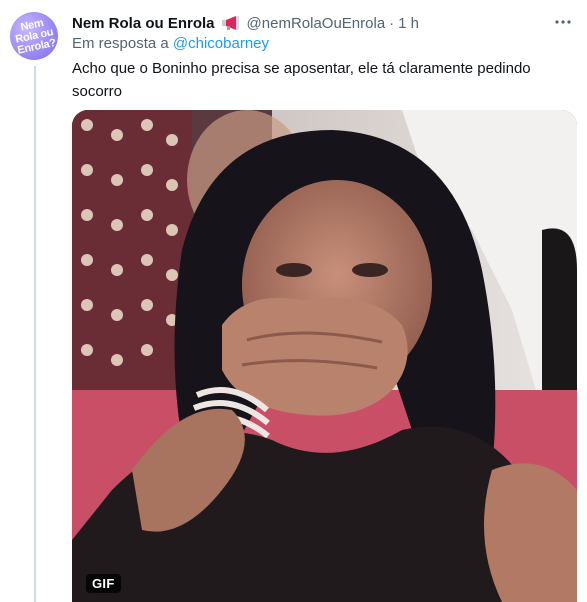  I want to click on reply-prefix: Em resposta a, so click(120, 43).